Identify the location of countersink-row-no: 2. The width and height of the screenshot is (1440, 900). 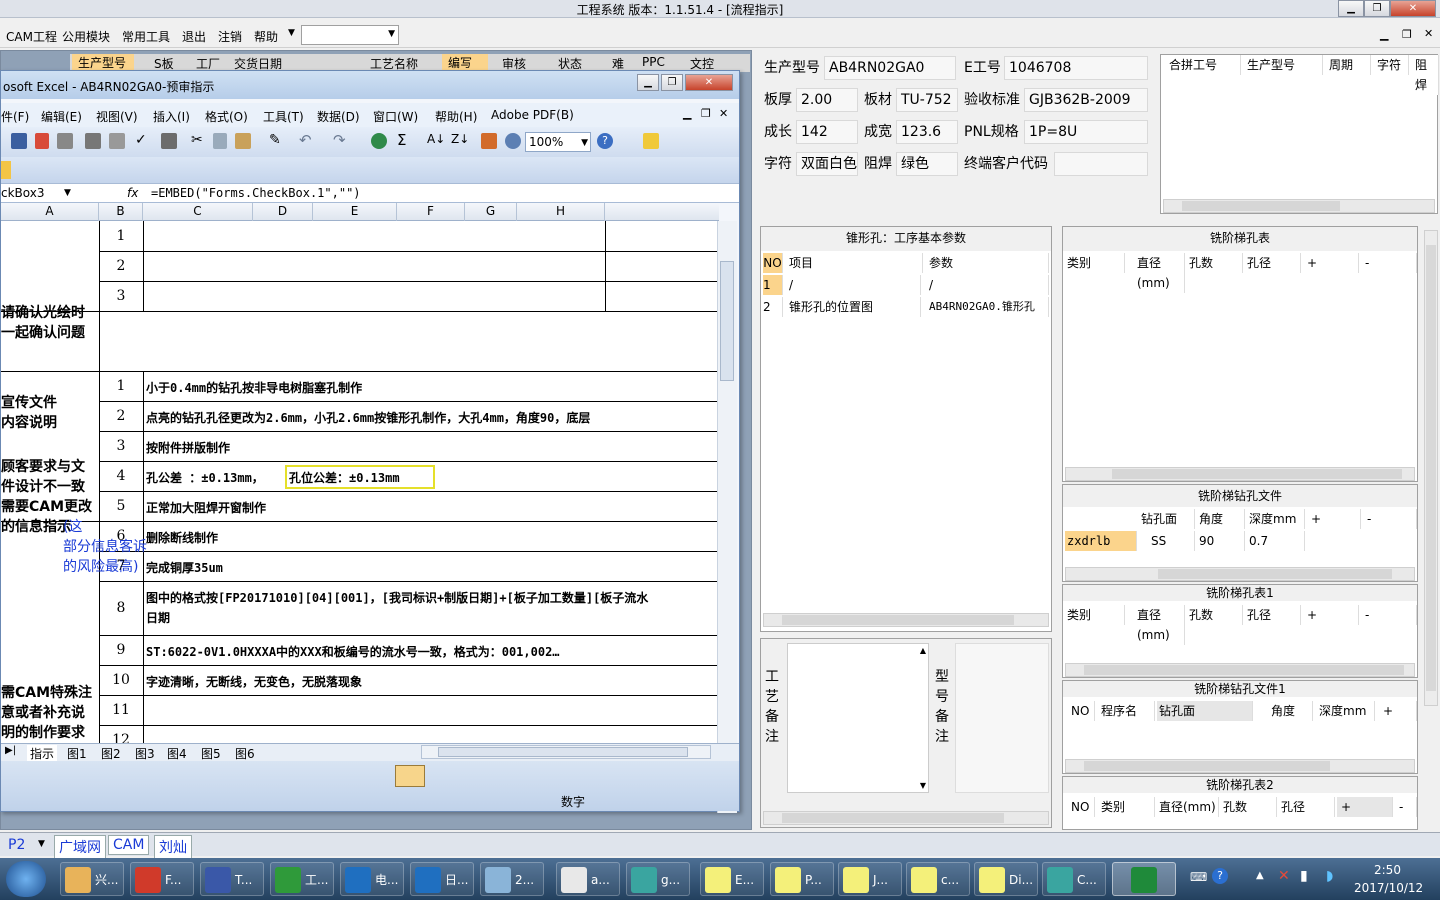
(773, 307).